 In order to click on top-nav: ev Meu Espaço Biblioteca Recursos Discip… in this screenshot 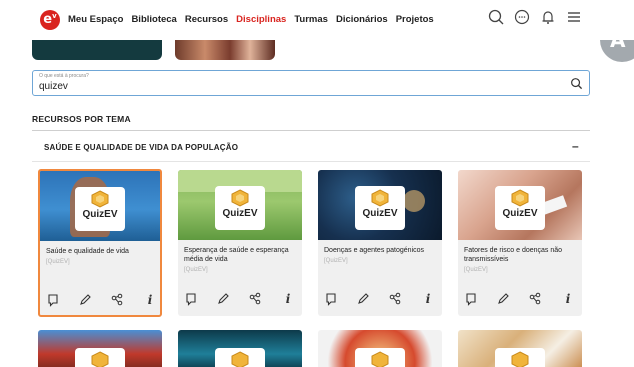, I will do `click(317, 20)`.